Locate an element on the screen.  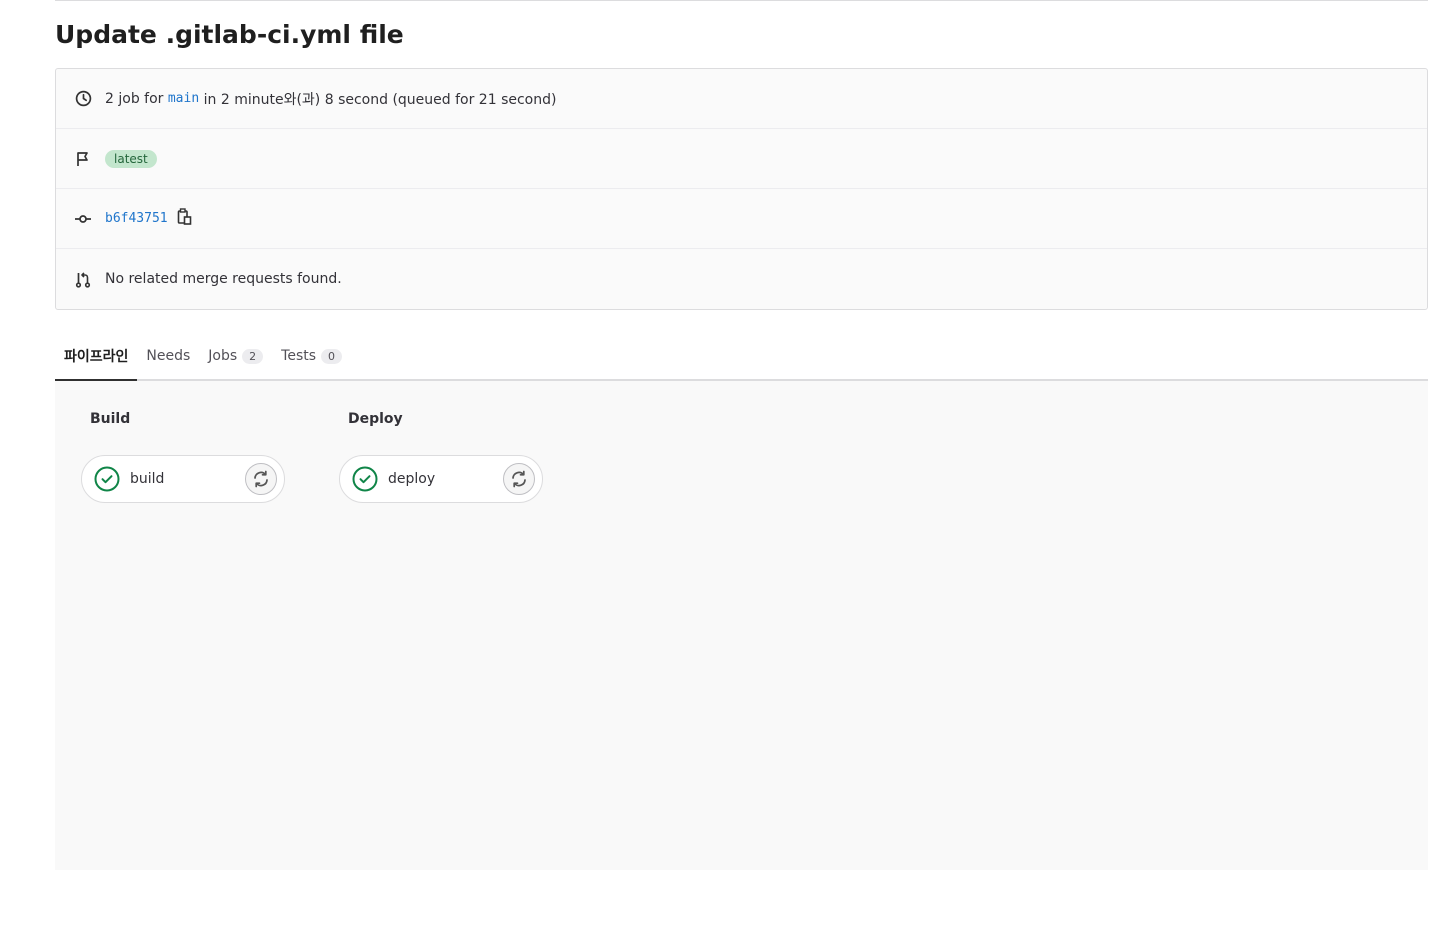
copy-commit-sha-button is located at coordinates (184, 218).